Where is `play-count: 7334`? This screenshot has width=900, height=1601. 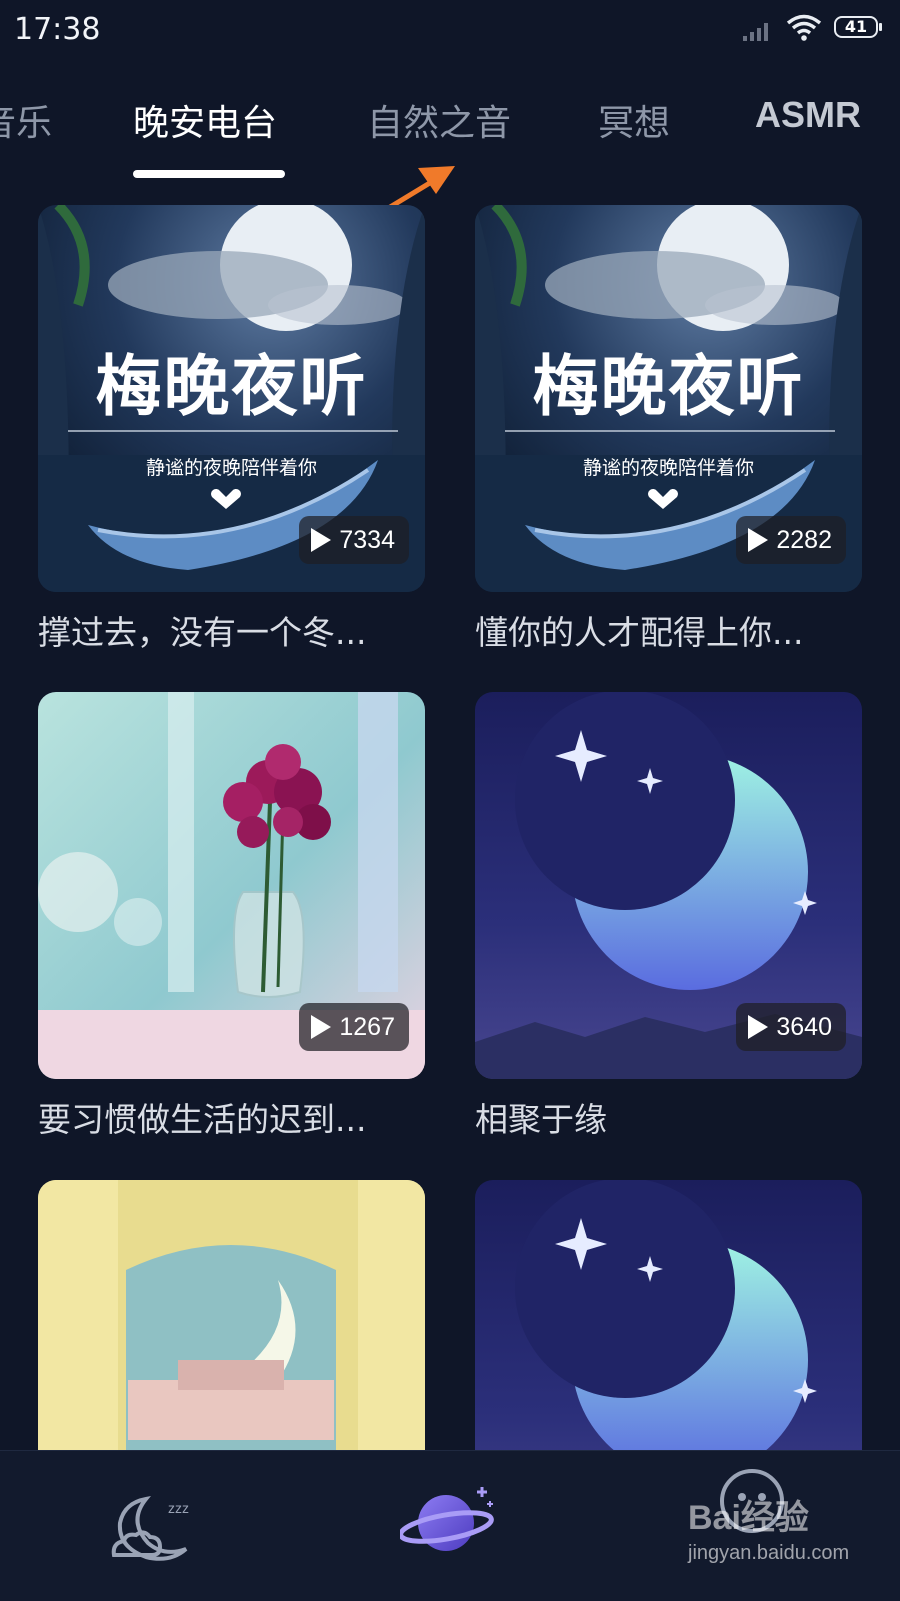
play-count: 7334 is located at coordinates (367, 539).